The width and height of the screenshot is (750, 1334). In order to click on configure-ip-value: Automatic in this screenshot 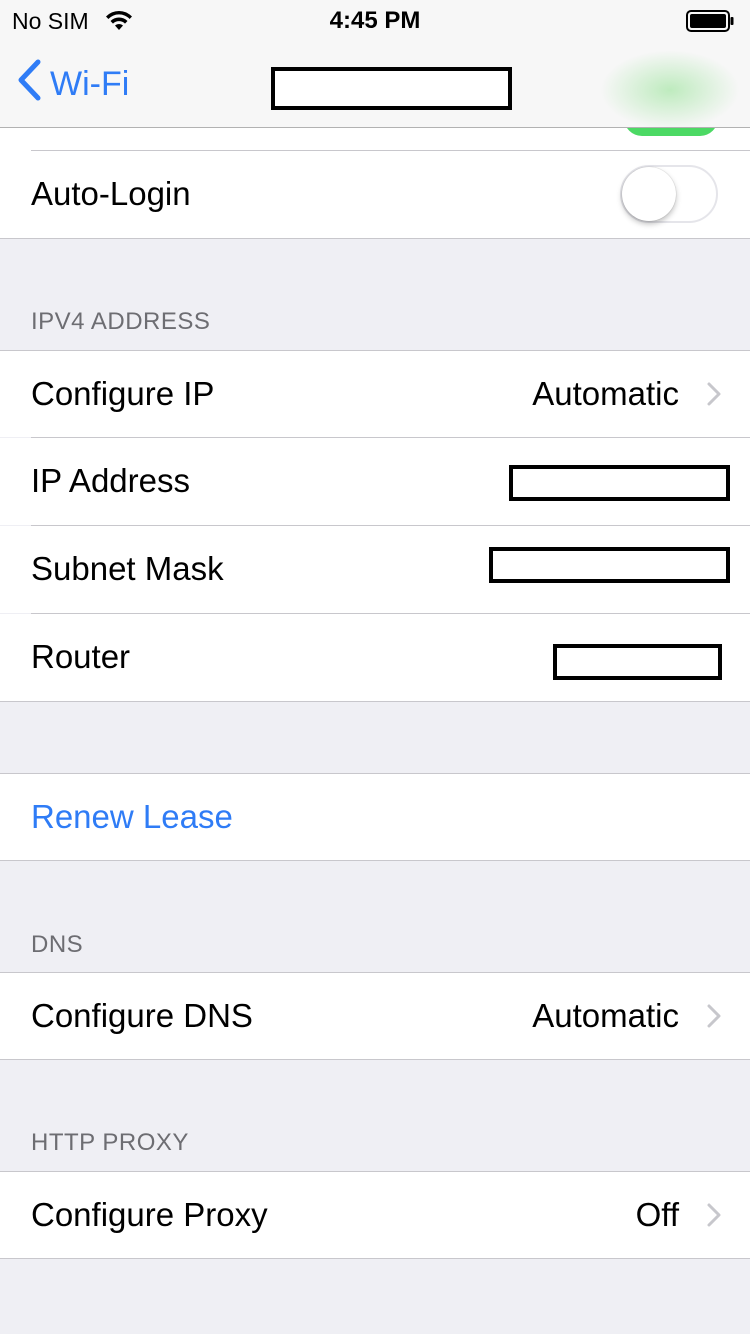, I will do `click(605, 393)`.